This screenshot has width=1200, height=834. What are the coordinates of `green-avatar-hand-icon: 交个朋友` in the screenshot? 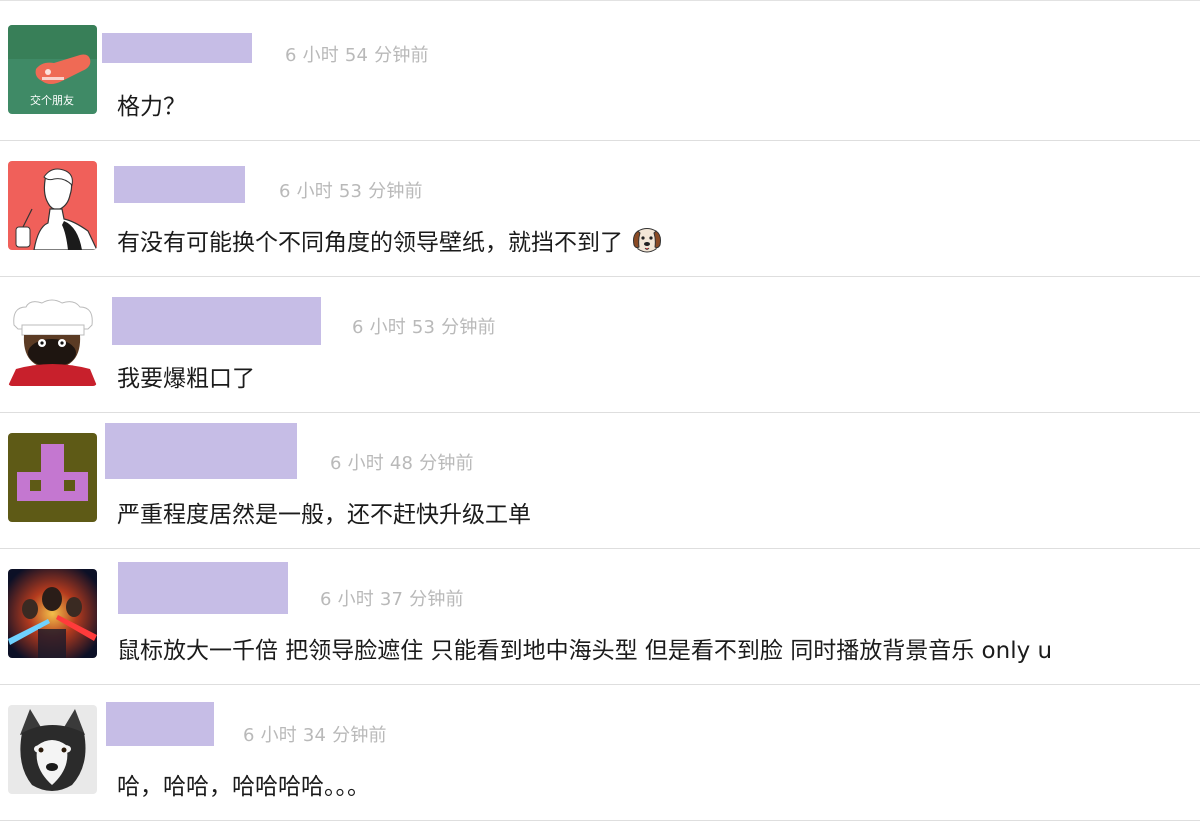 It's located at (52, 69).